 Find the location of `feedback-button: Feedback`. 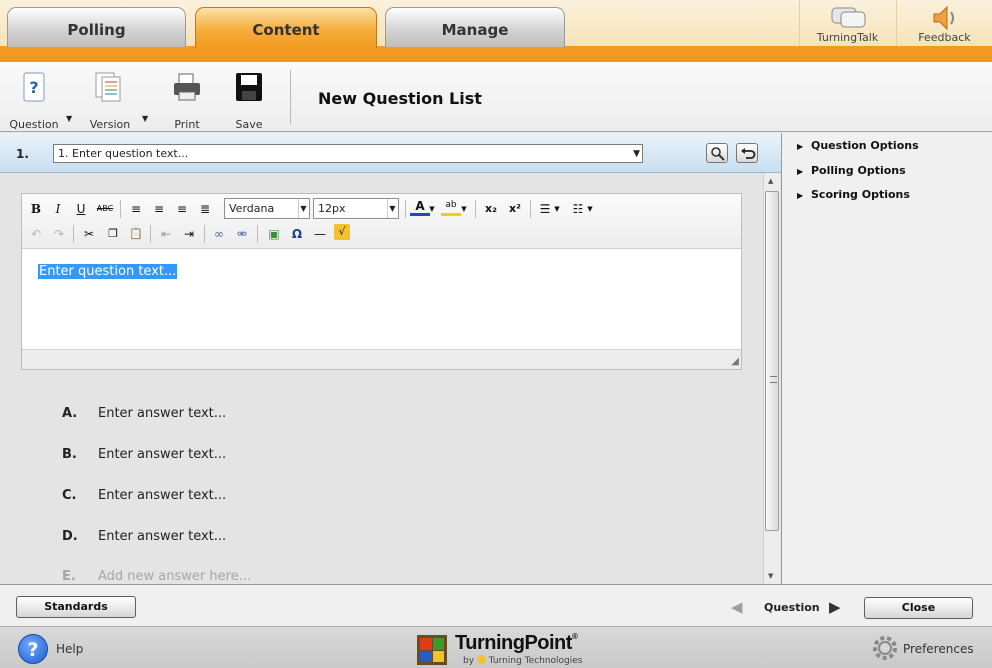

feedback-button: Feedback is located at coordinates (944, 23).